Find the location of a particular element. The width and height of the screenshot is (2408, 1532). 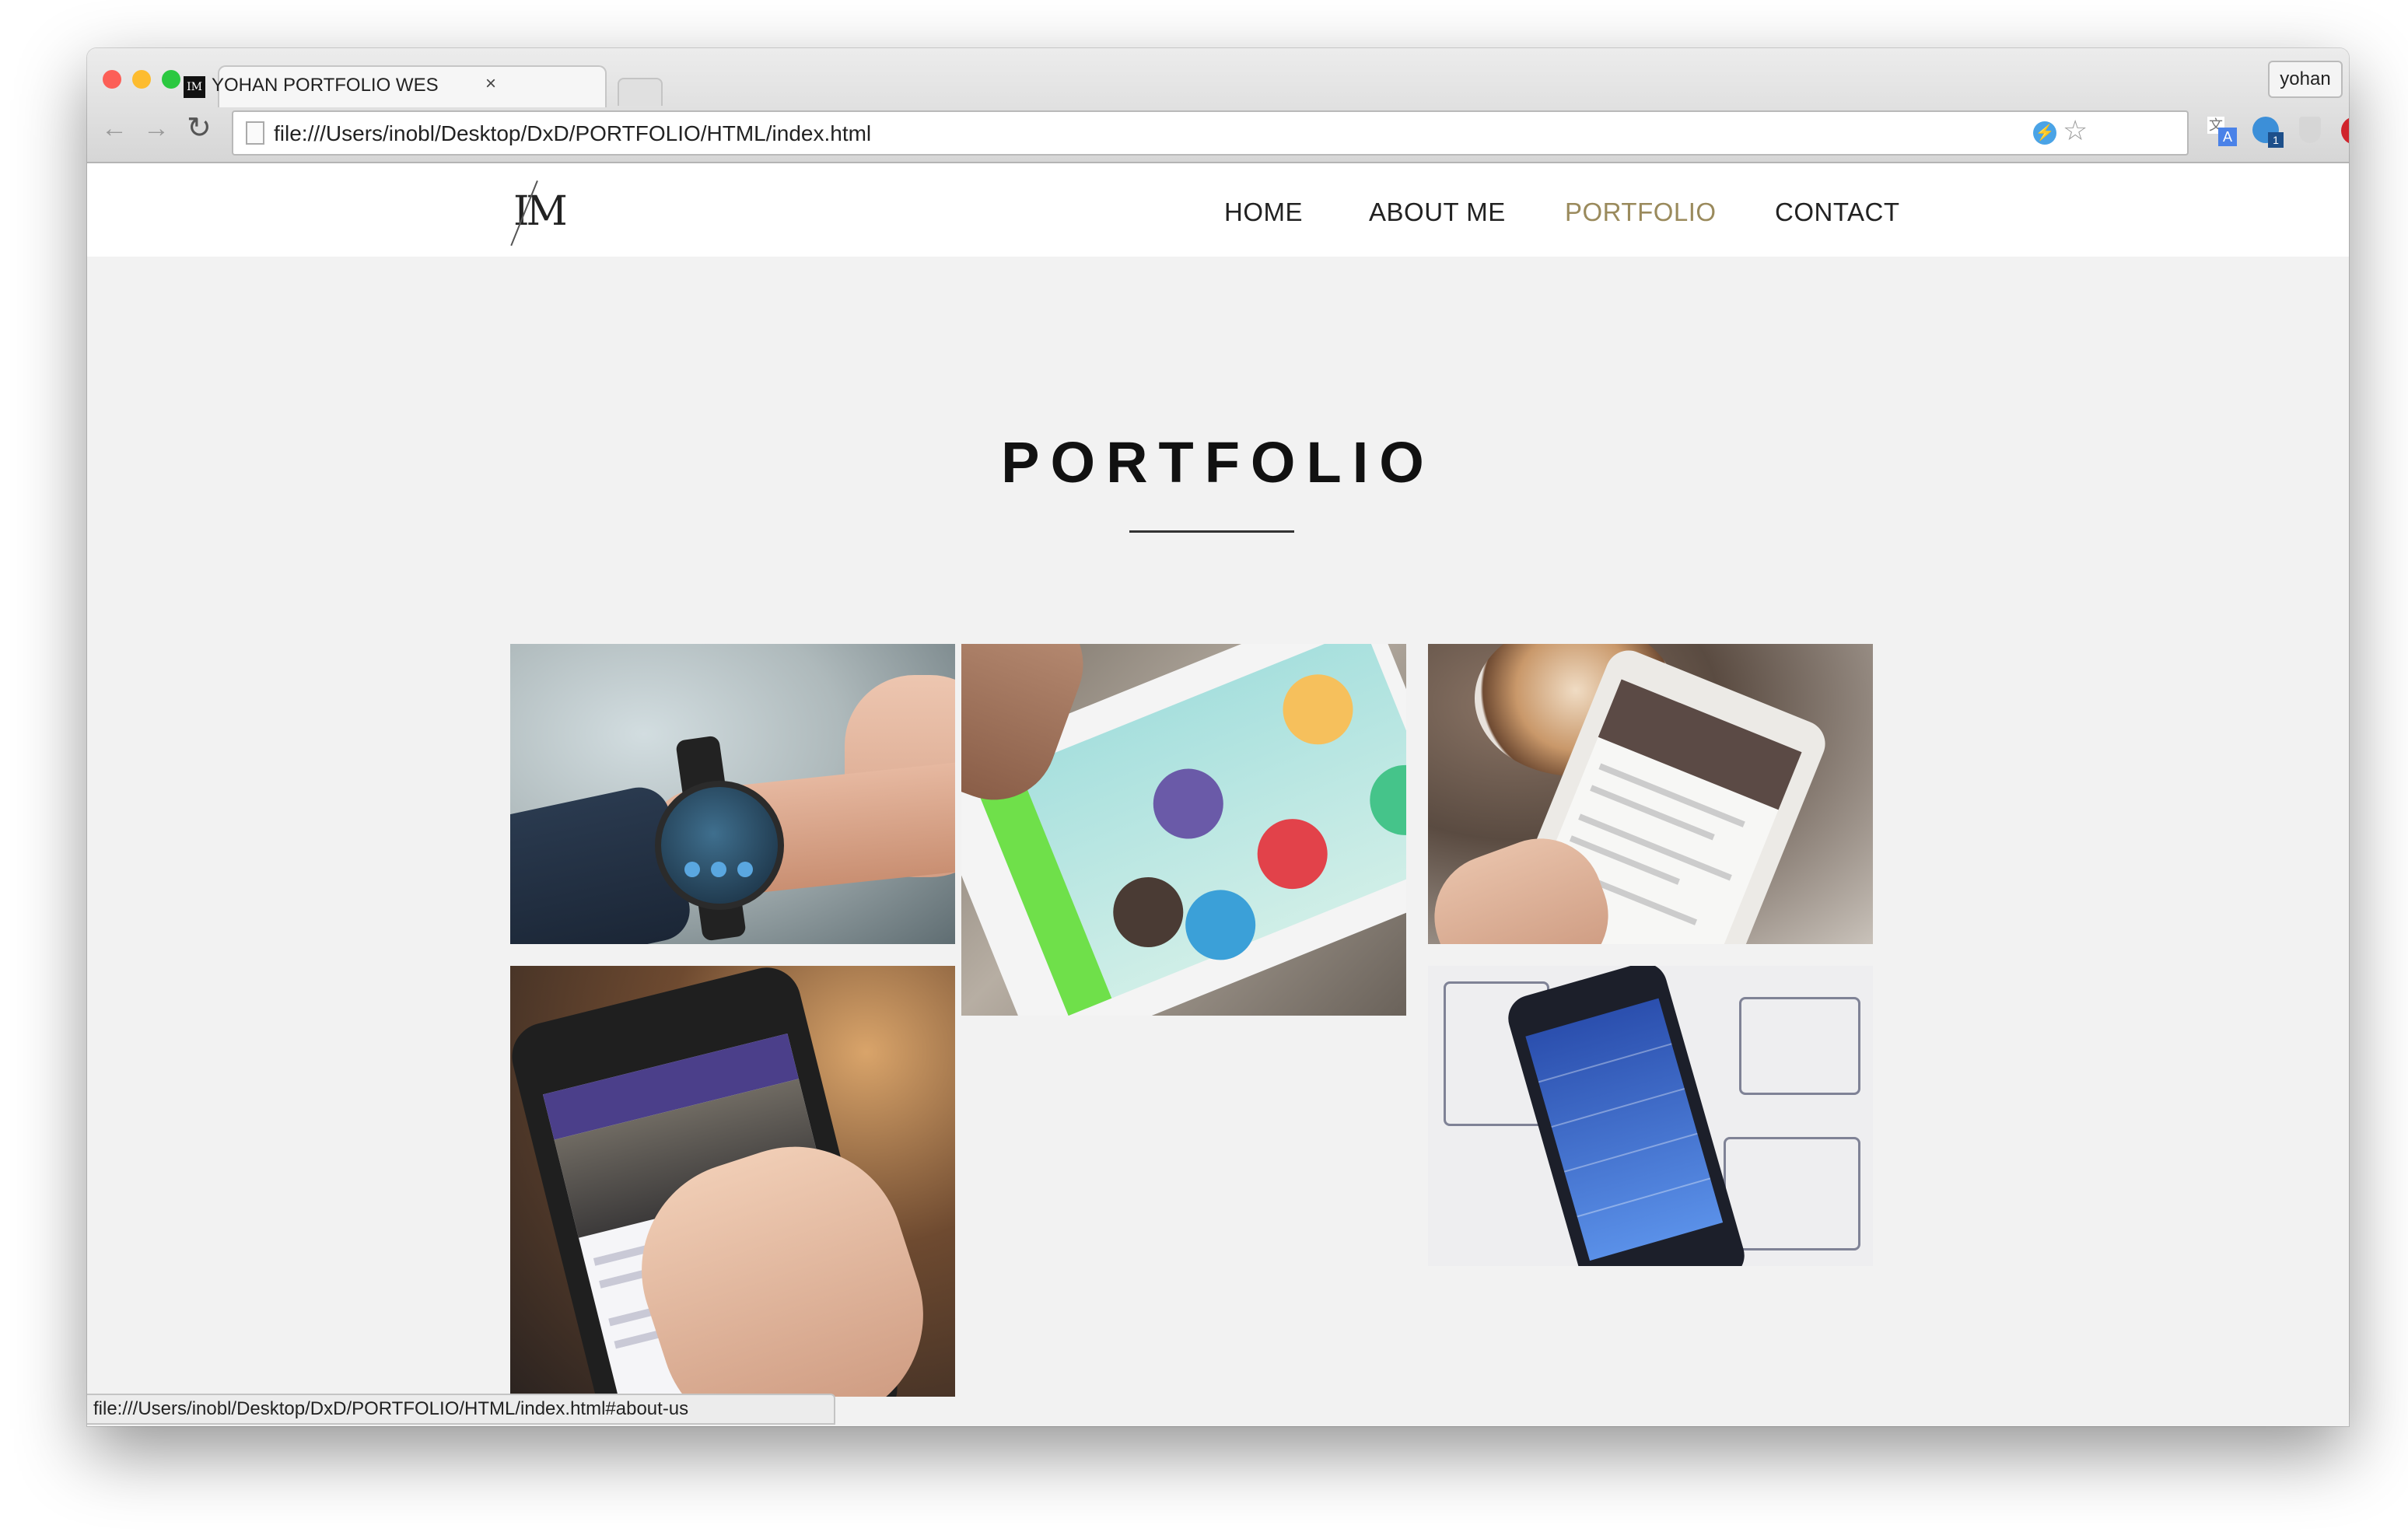

map-icon is located at coordinates (1188, 803).